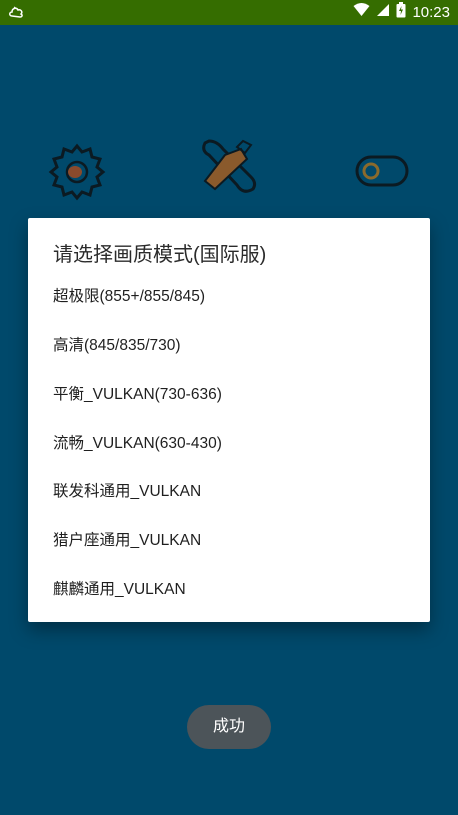  Describe the element at coordinates (117, 345) in the screenshot. I see `option-label: 高清(845/835/730)` at that location.